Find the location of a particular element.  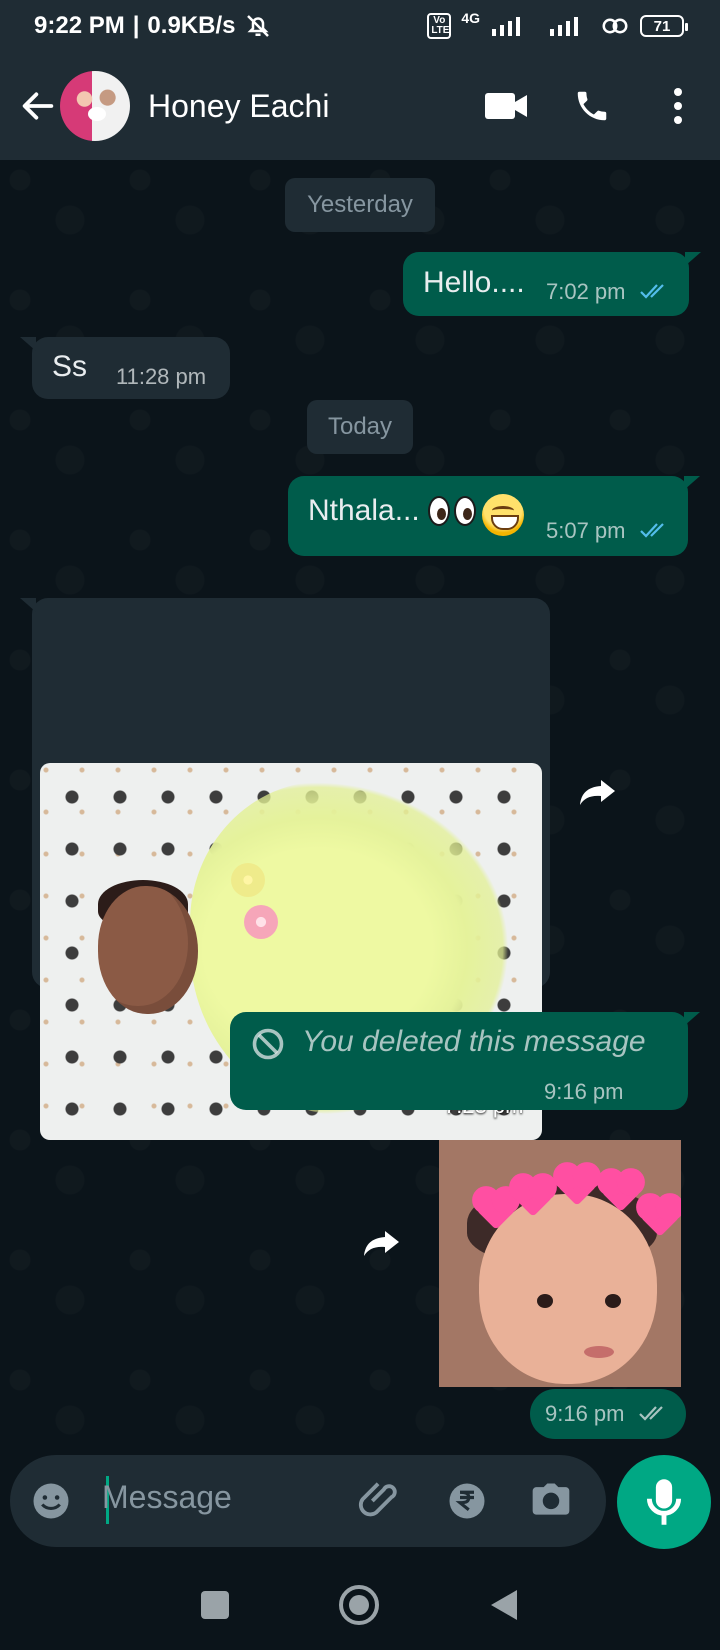

message-input: Message is located at coordinates (167, 1497).